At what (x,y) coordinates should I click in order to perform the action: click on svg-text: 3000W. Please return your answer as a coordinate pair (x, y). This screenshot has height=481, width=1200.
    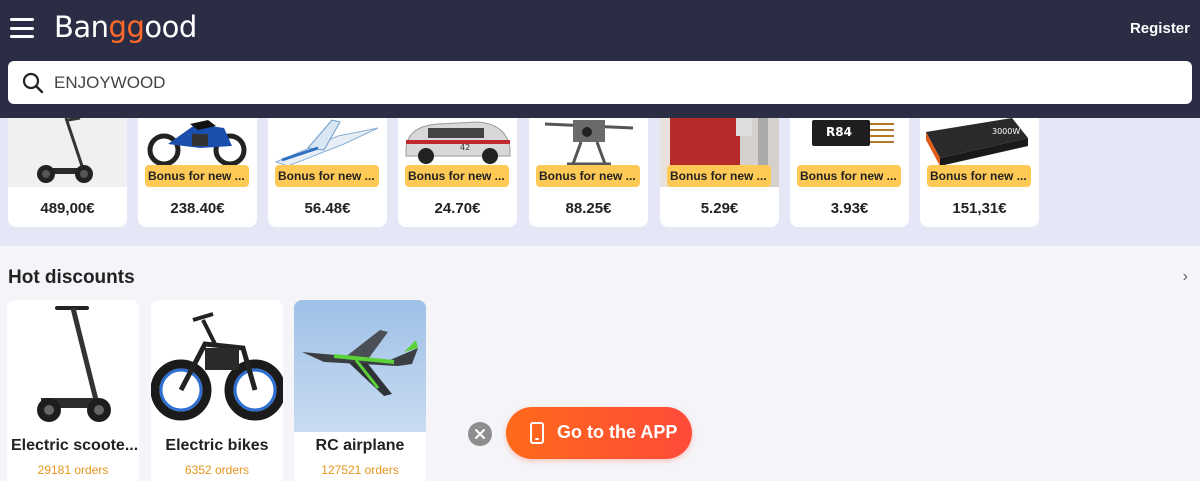
    Looking at the image, I should click on (1006, 131).